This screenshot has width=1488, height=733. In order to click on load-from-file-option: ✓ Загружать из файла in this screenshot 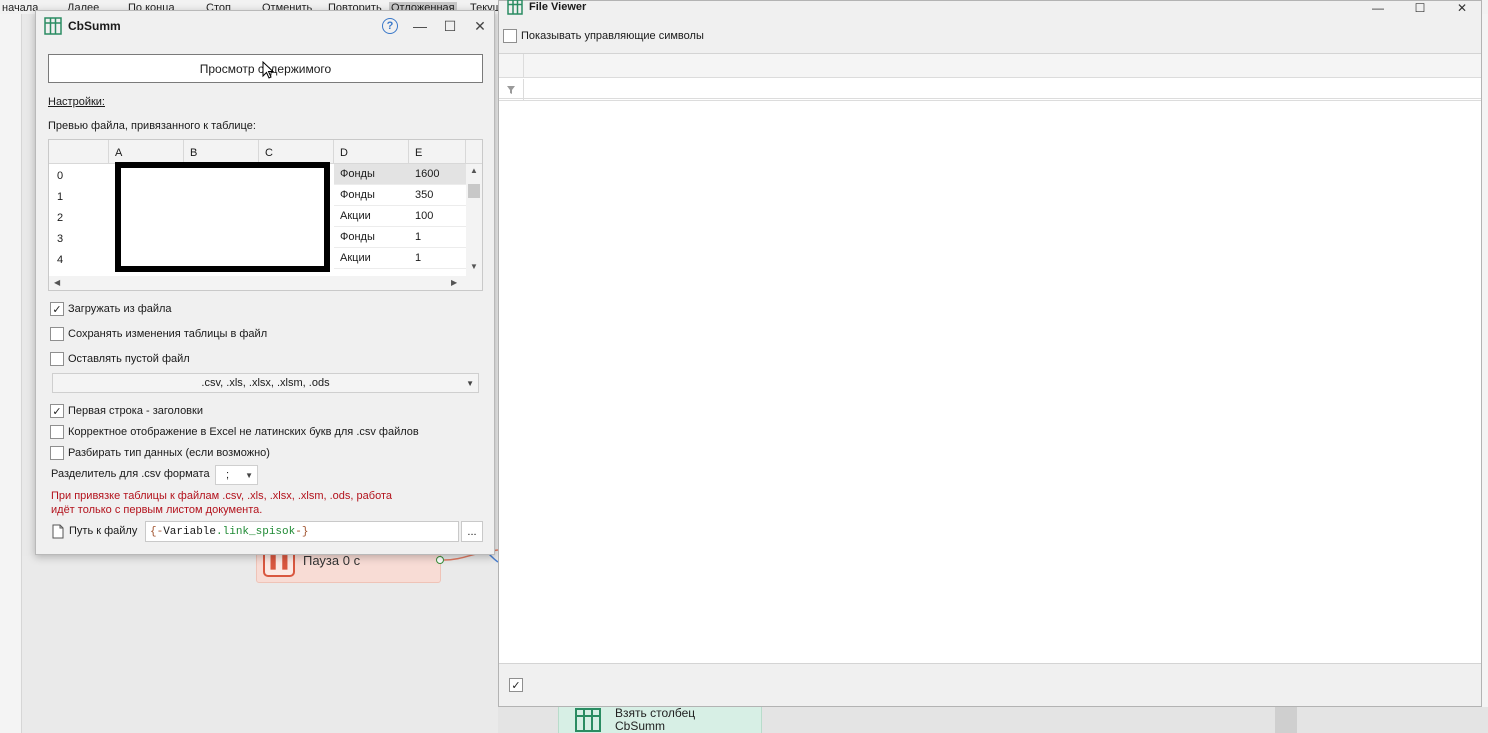, I will do `click(111, 309)`.